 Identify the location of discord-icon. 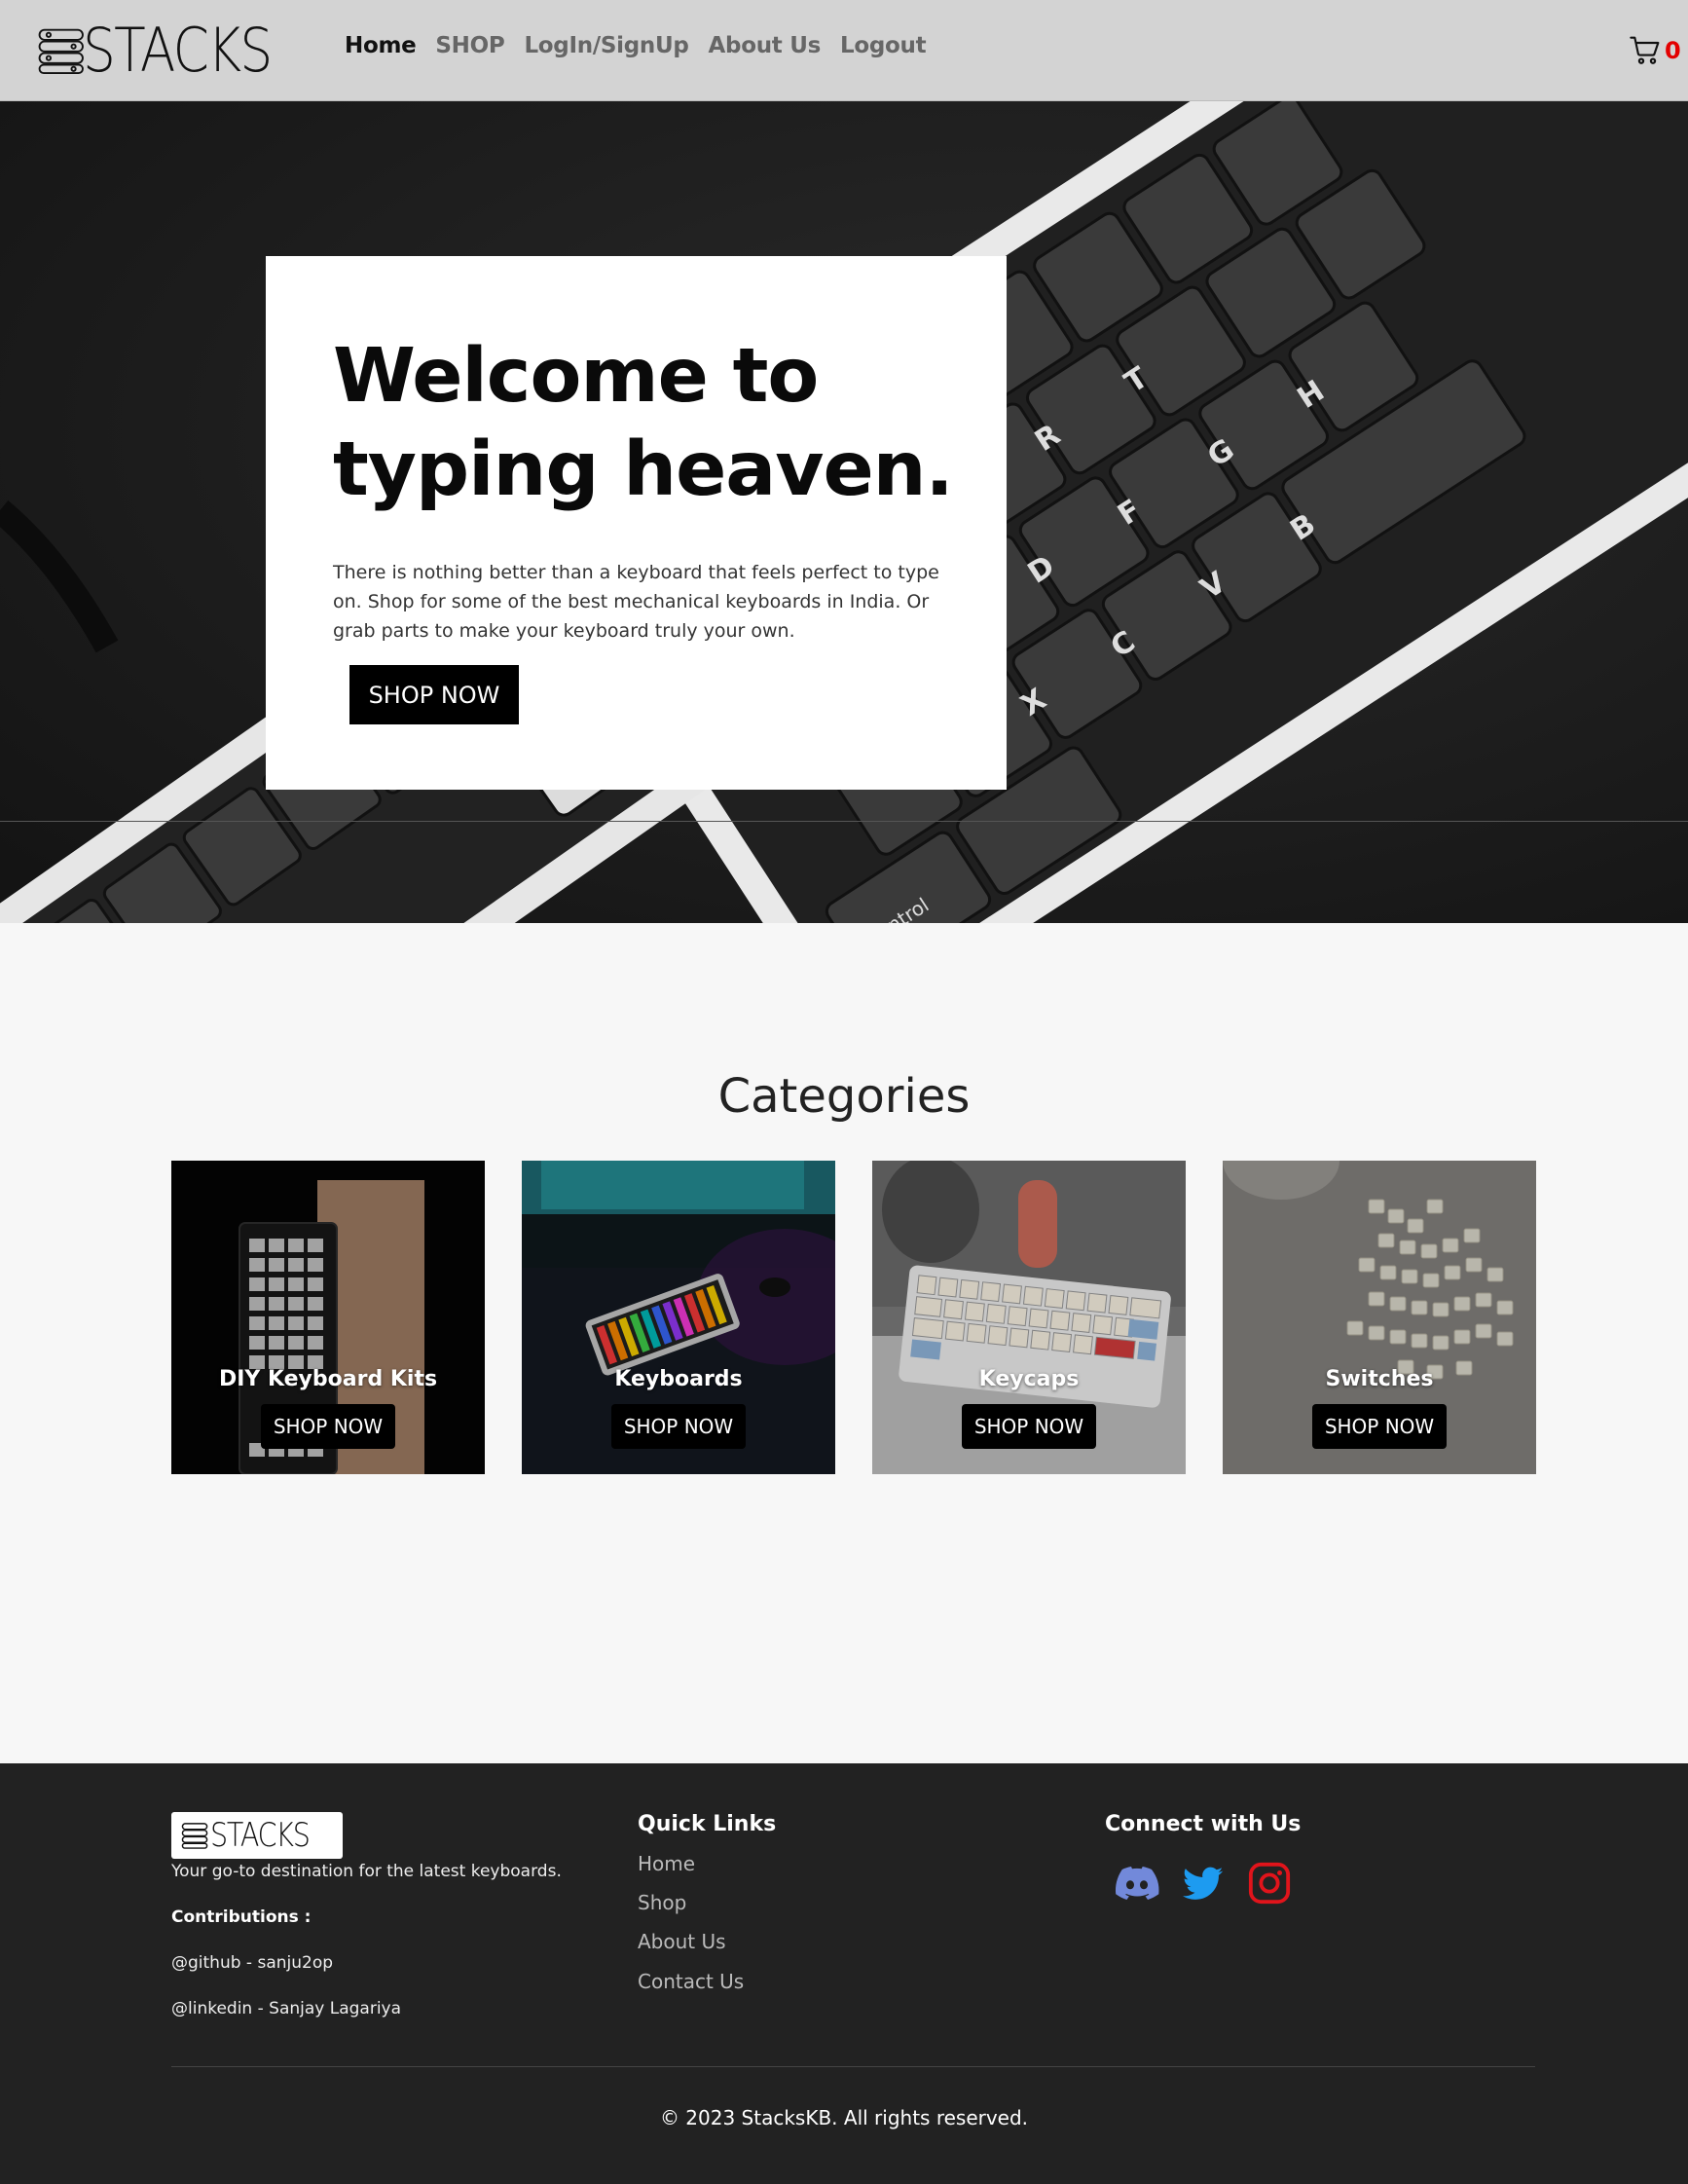
(1137, 1883).